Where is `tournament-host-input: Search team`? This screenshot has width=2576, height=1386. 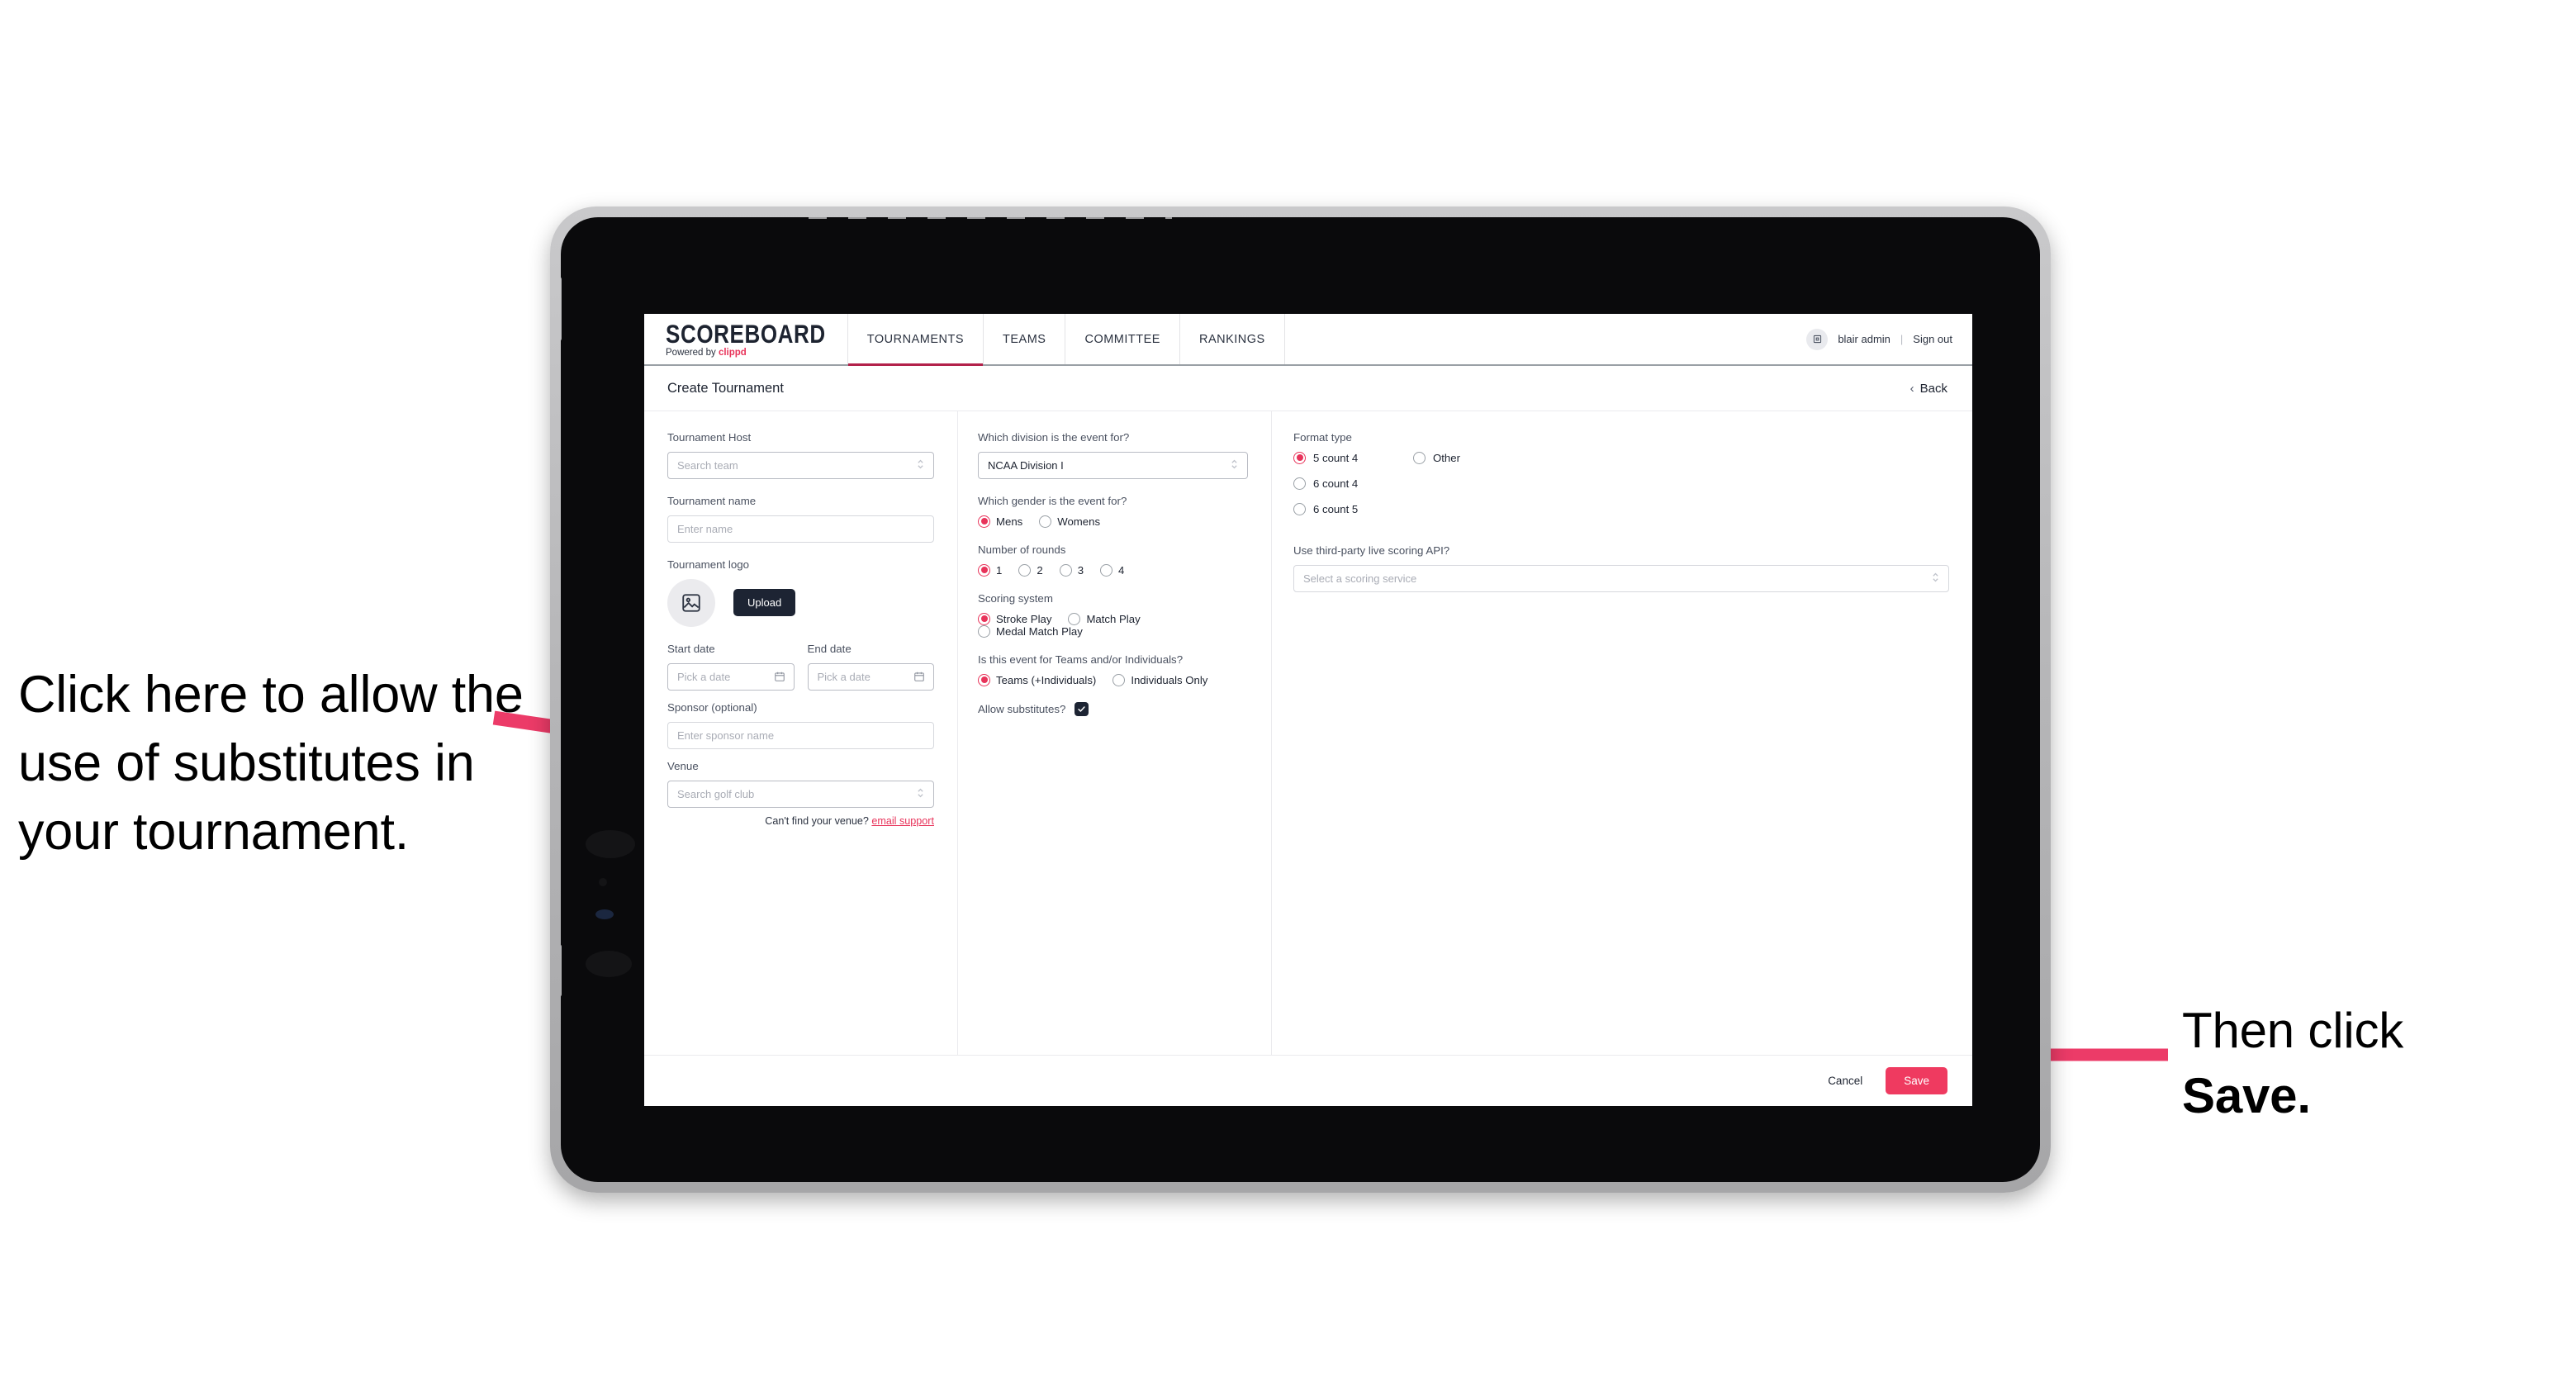 tournament-host-input: Search team is located at coordinates (800, 465).